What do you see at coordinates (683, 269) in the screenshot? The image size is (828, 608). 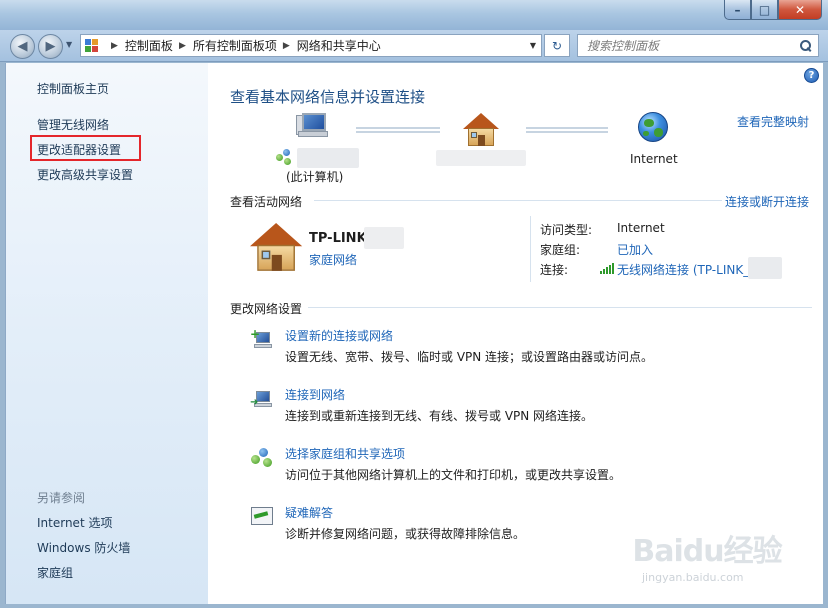 I see `wireless-connection-link: 无线网络连接 (TP-LINK_` at bounding box center [683, 269].